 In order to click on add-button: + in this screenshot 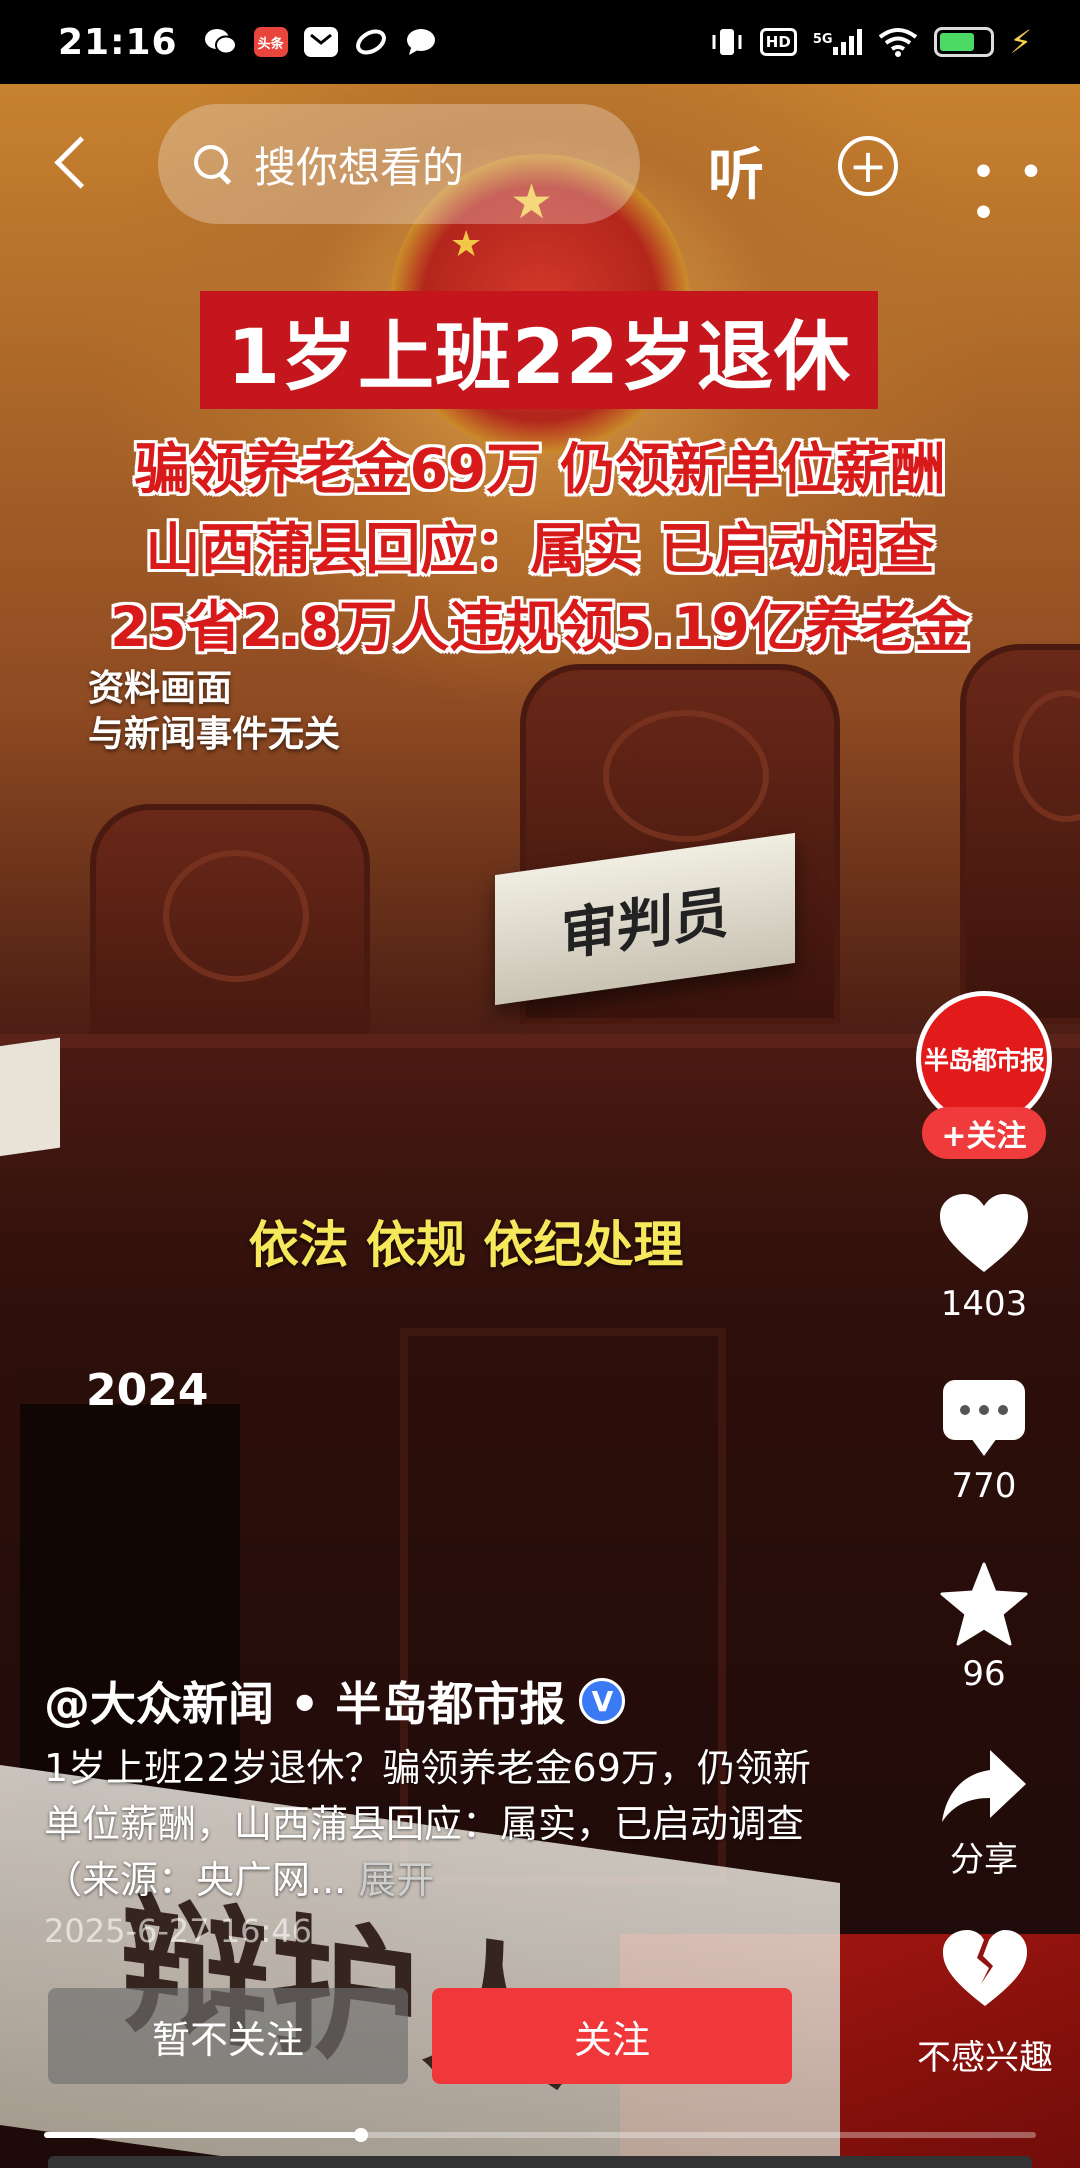, I will do `click(868, 166)`.